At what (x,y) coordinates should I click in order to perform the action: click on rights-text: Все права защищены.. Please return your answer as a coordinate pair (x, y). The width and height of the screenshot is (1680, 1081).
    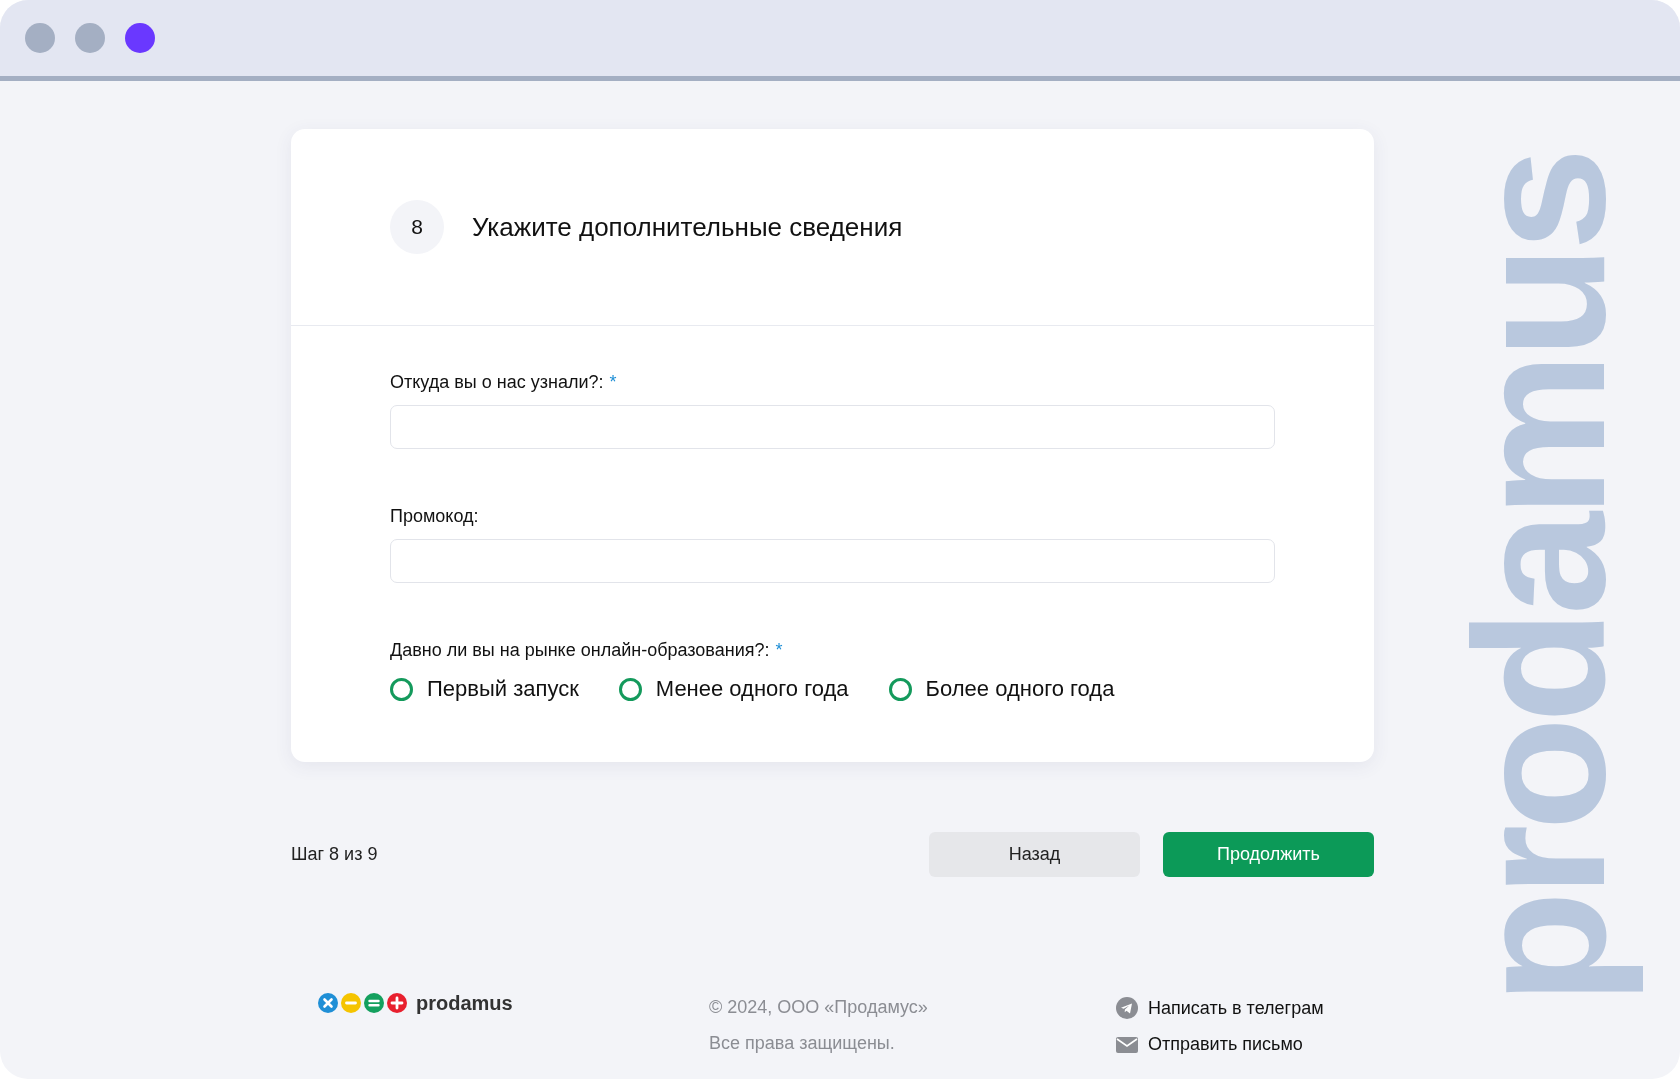
    Looking at the image, I should click on (802, 1043).